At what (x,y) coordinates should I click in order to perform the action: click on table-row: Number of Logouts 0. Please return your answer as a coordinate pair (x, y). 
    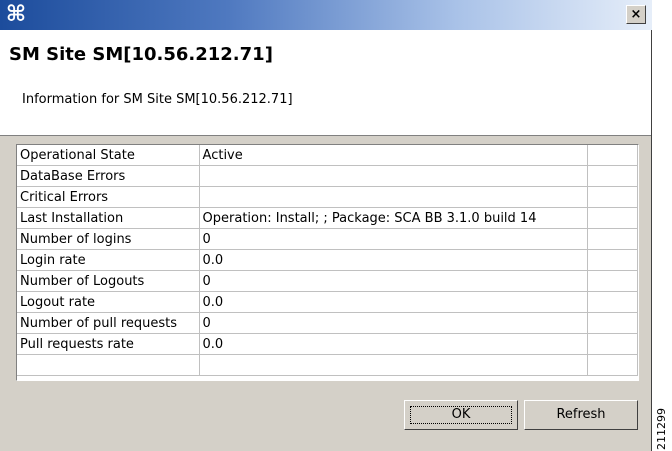
    Looking at the image, I should click on (327, 281).